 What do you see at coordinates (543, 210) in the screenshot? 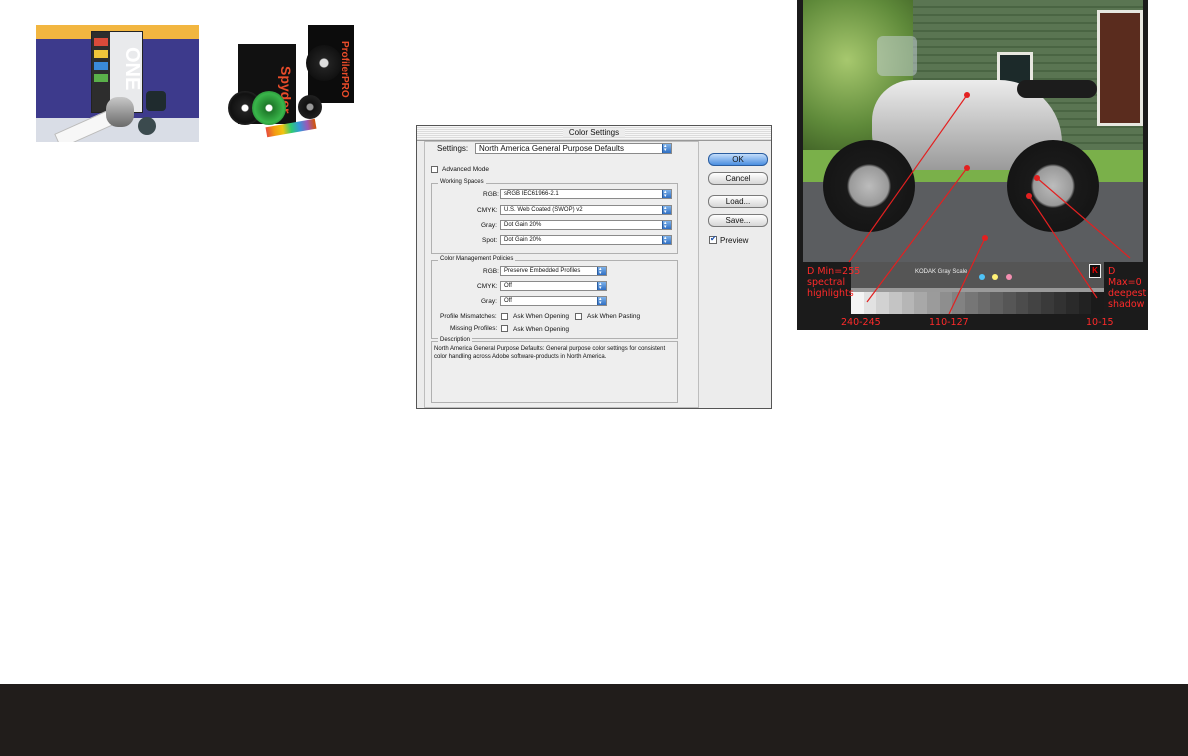
I see `ws-cmyk-value: U.S. Web Coated (SWOP) v2` at bounding box center [543, 210].